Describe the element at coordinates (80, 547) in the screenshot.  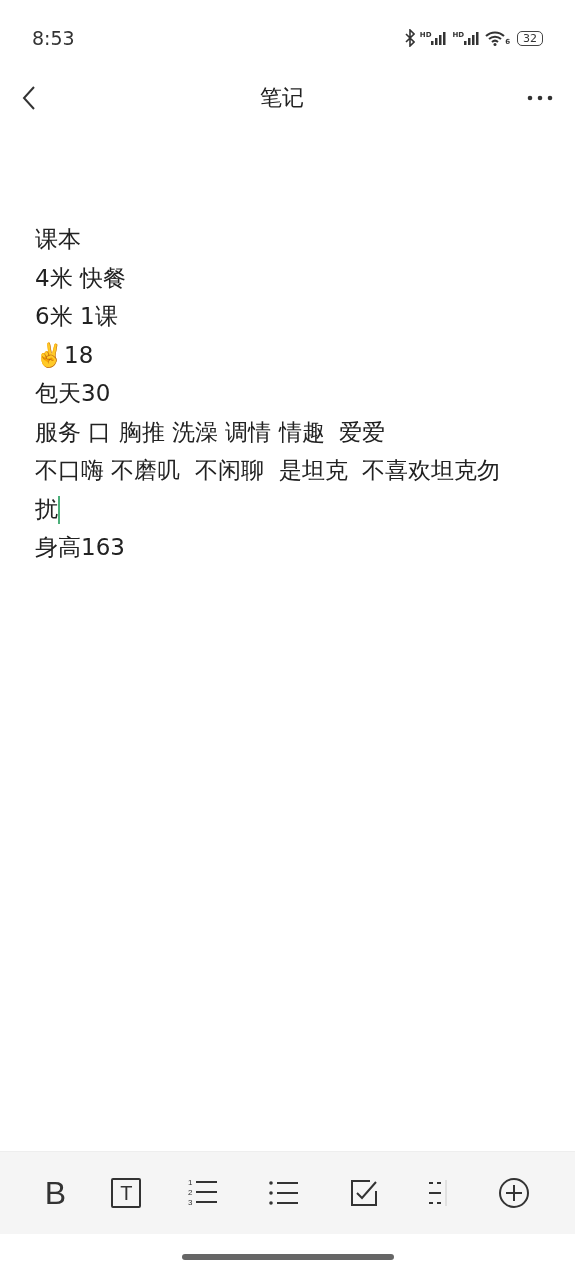
I see `note-text: 身高163` at that location.